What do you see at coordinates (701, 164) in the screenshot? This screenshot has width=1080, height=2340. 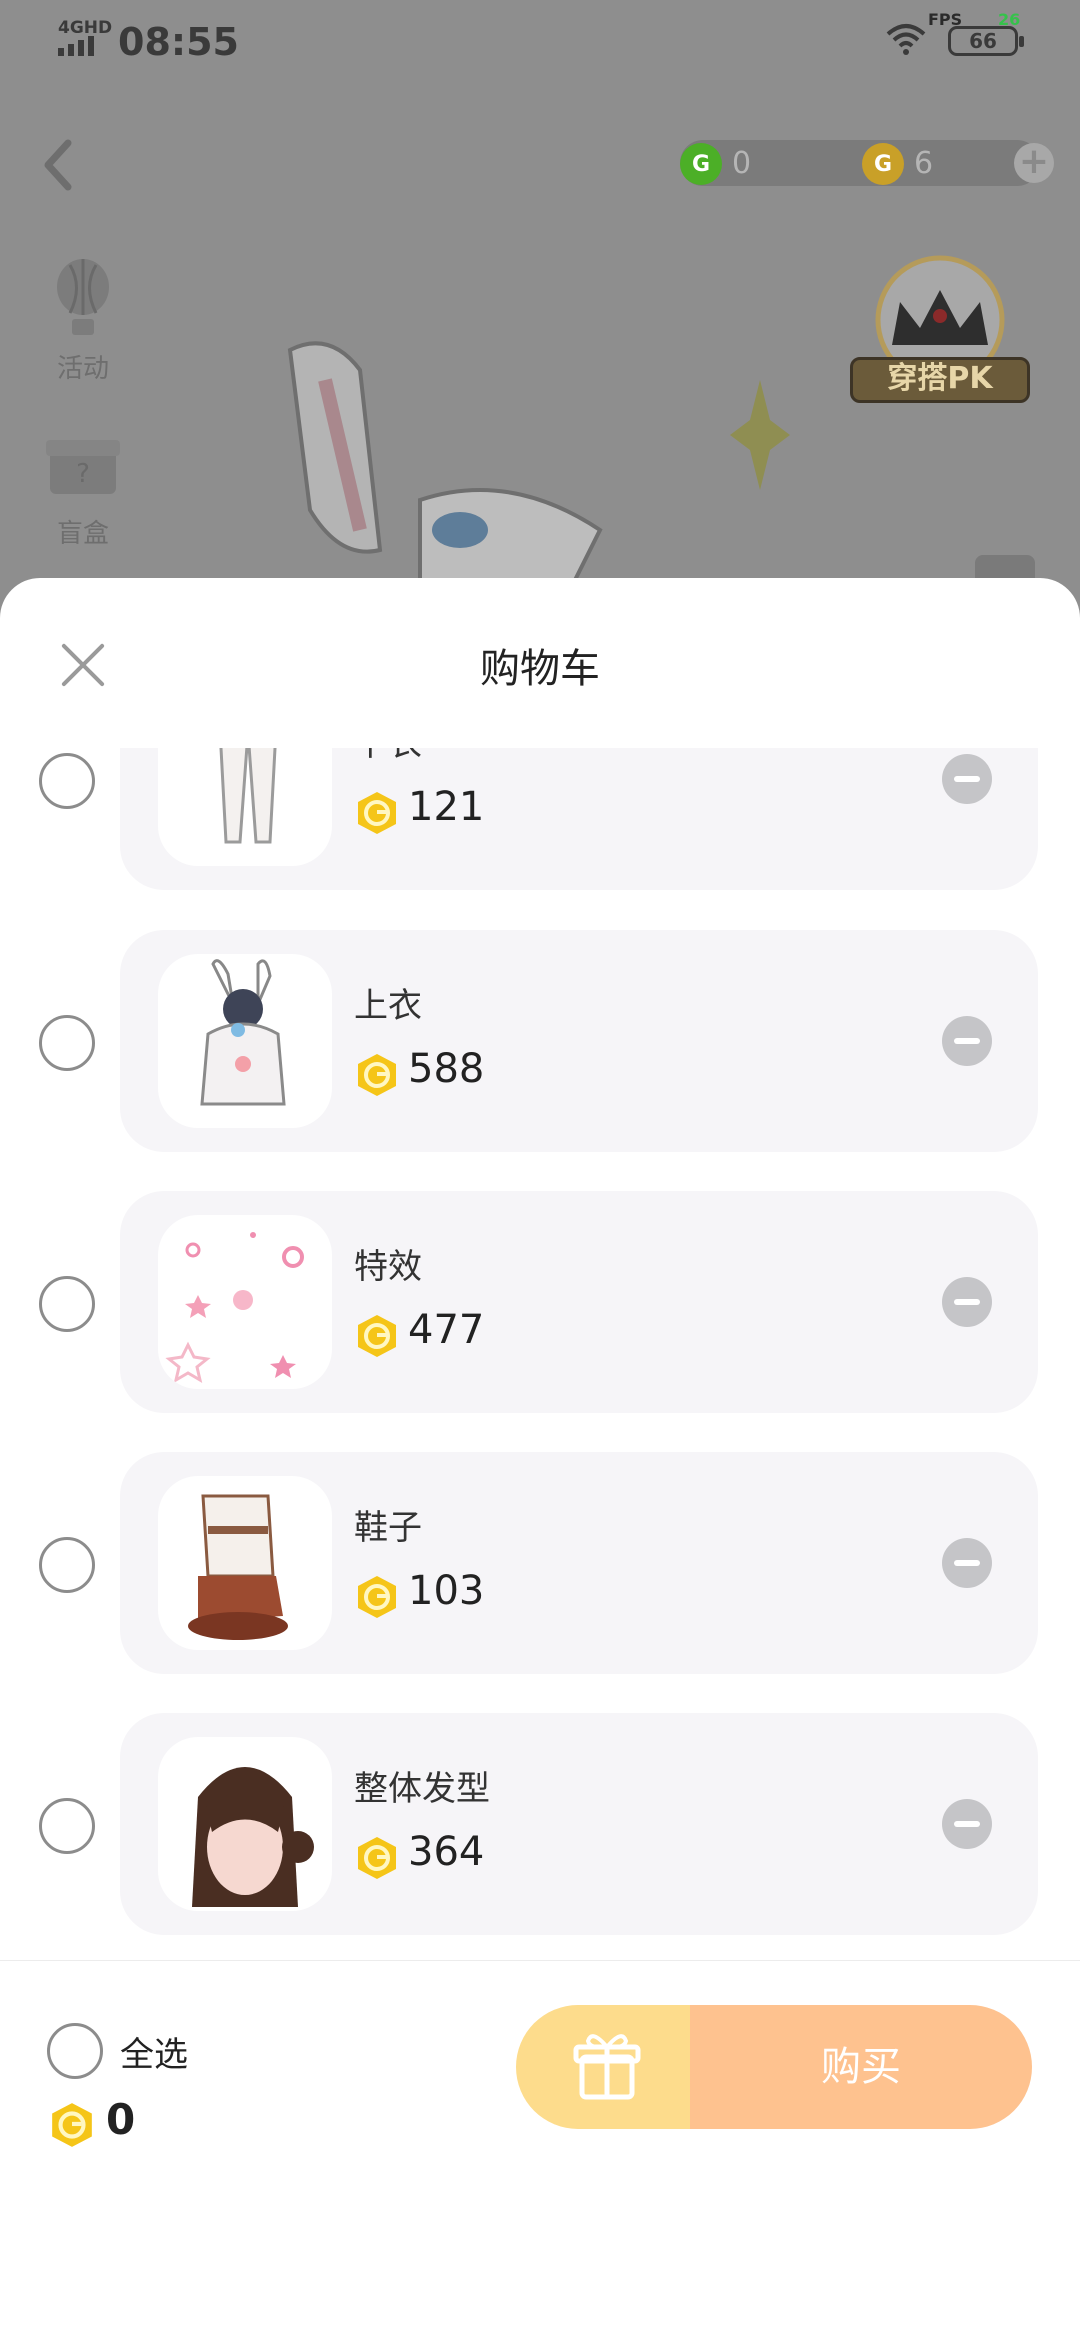 I see `green-coin-icon: G` at bounding box center [701, 164].